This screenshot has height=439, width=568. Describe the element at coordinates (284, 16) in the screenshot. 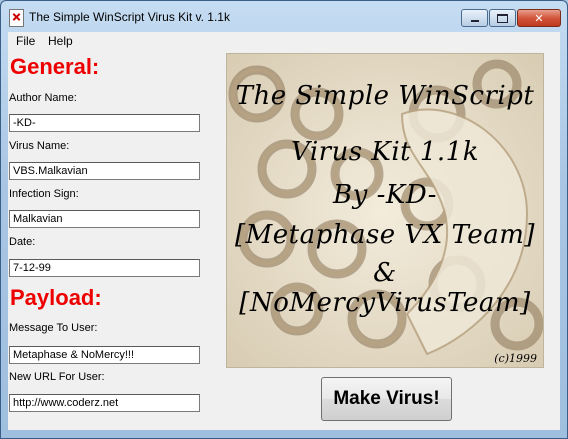

I see `title-bar: The Simple WinScript Virus Kit v. 1.1k ✕` at that location.